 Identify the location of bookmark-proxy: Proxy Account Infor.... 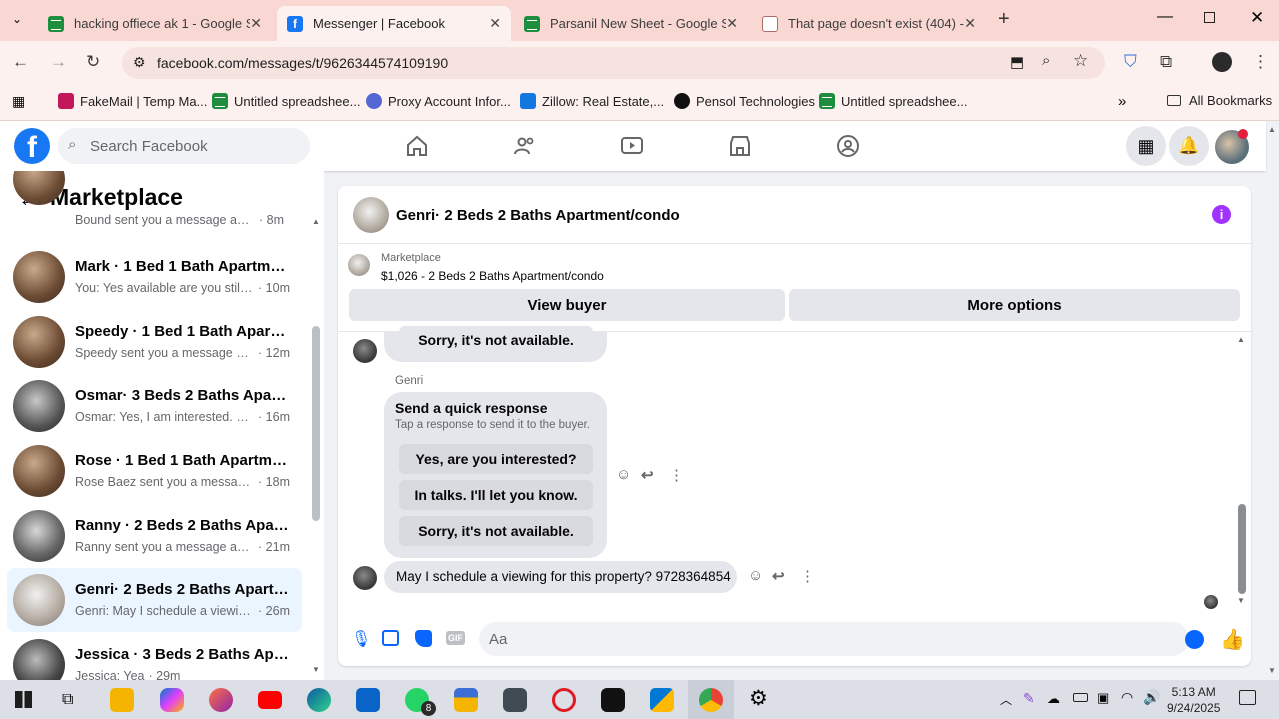
(438, 101).